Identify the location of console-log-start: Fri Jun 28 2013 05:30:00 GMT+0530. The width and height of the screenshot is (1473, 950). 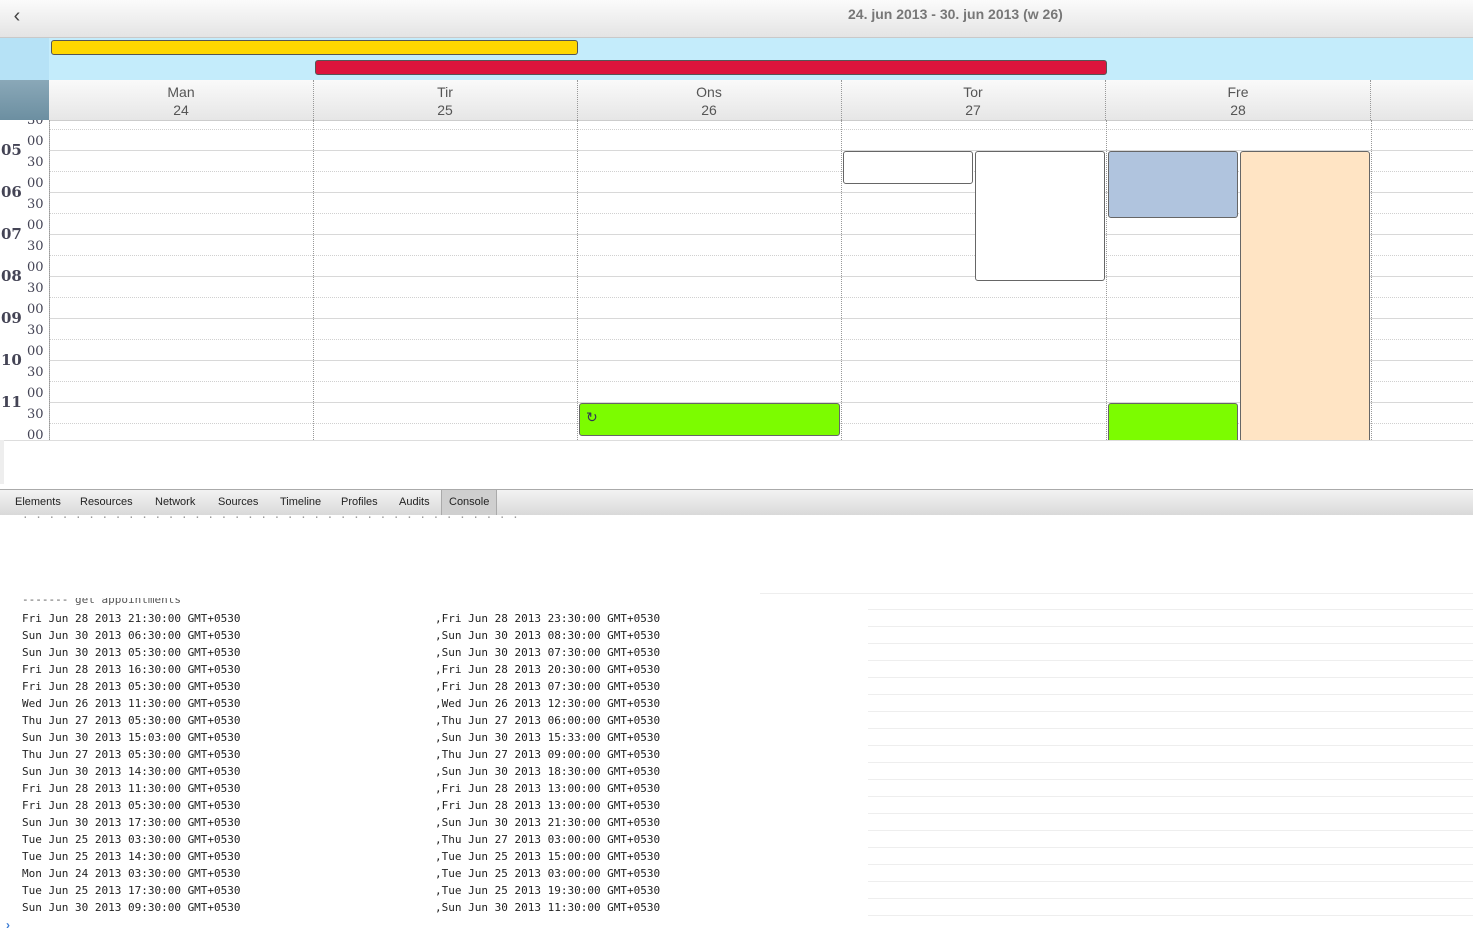
(131, 686).